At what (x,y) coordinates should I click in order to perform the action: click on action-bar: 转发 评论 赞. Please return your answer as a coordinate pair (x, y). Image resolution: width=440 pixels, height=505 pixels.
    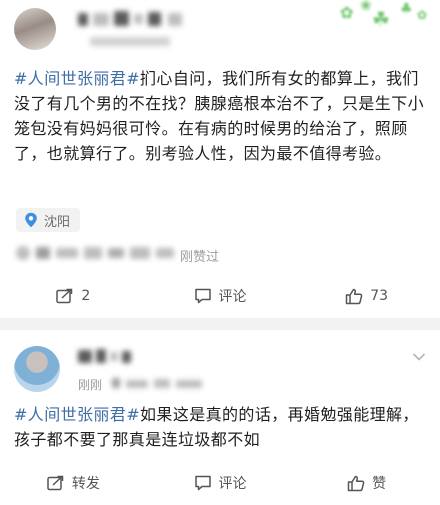
    Looking at the image, I should click on (220, 483).